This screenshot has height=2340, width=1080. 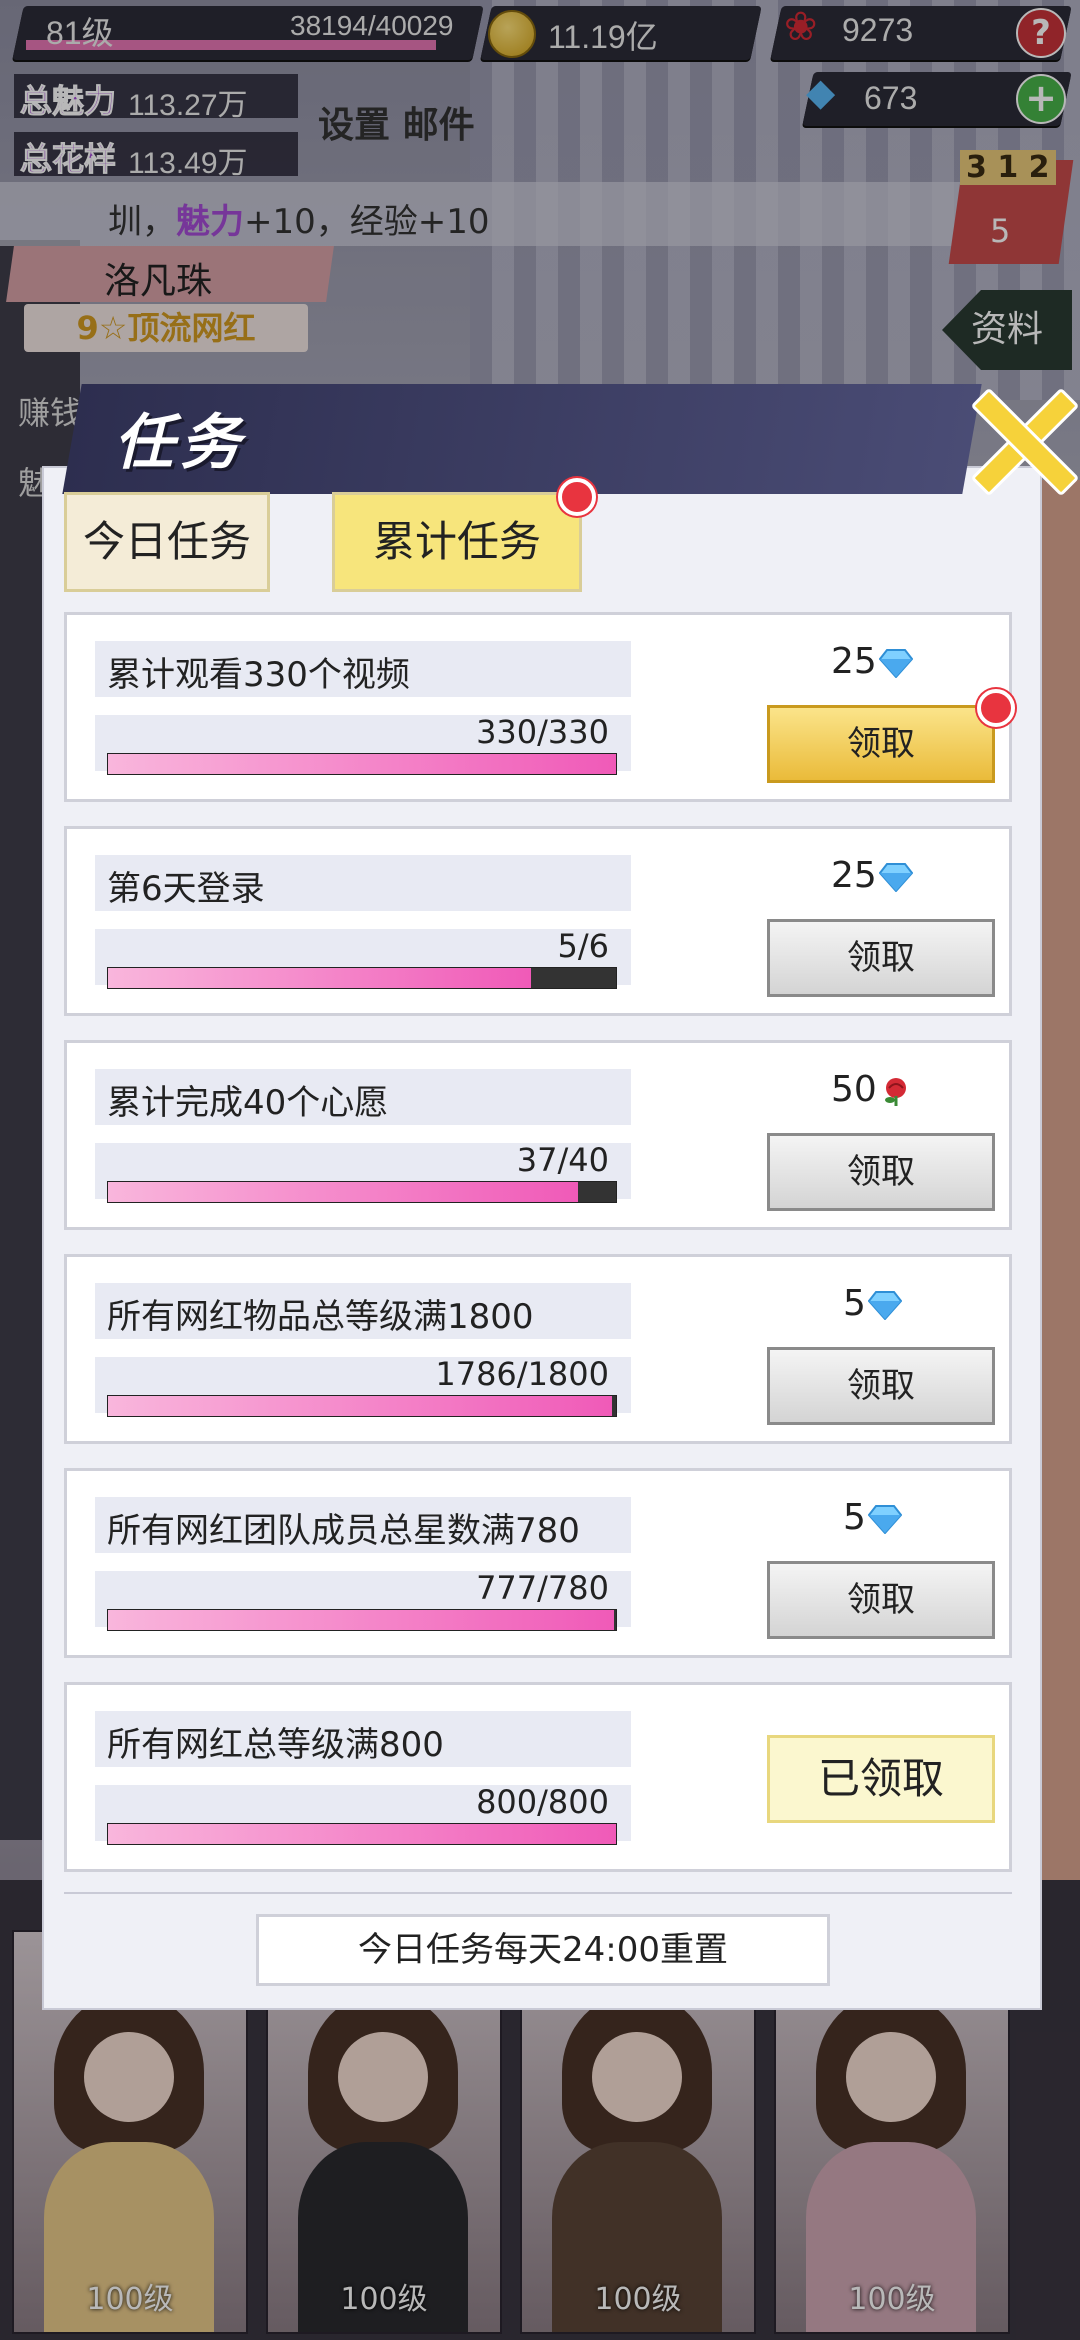 What do you see at coordinates (258, 675) in the screenshot?
I see `task-title: 累计观看330个视频` at bounding box center [258, 675].